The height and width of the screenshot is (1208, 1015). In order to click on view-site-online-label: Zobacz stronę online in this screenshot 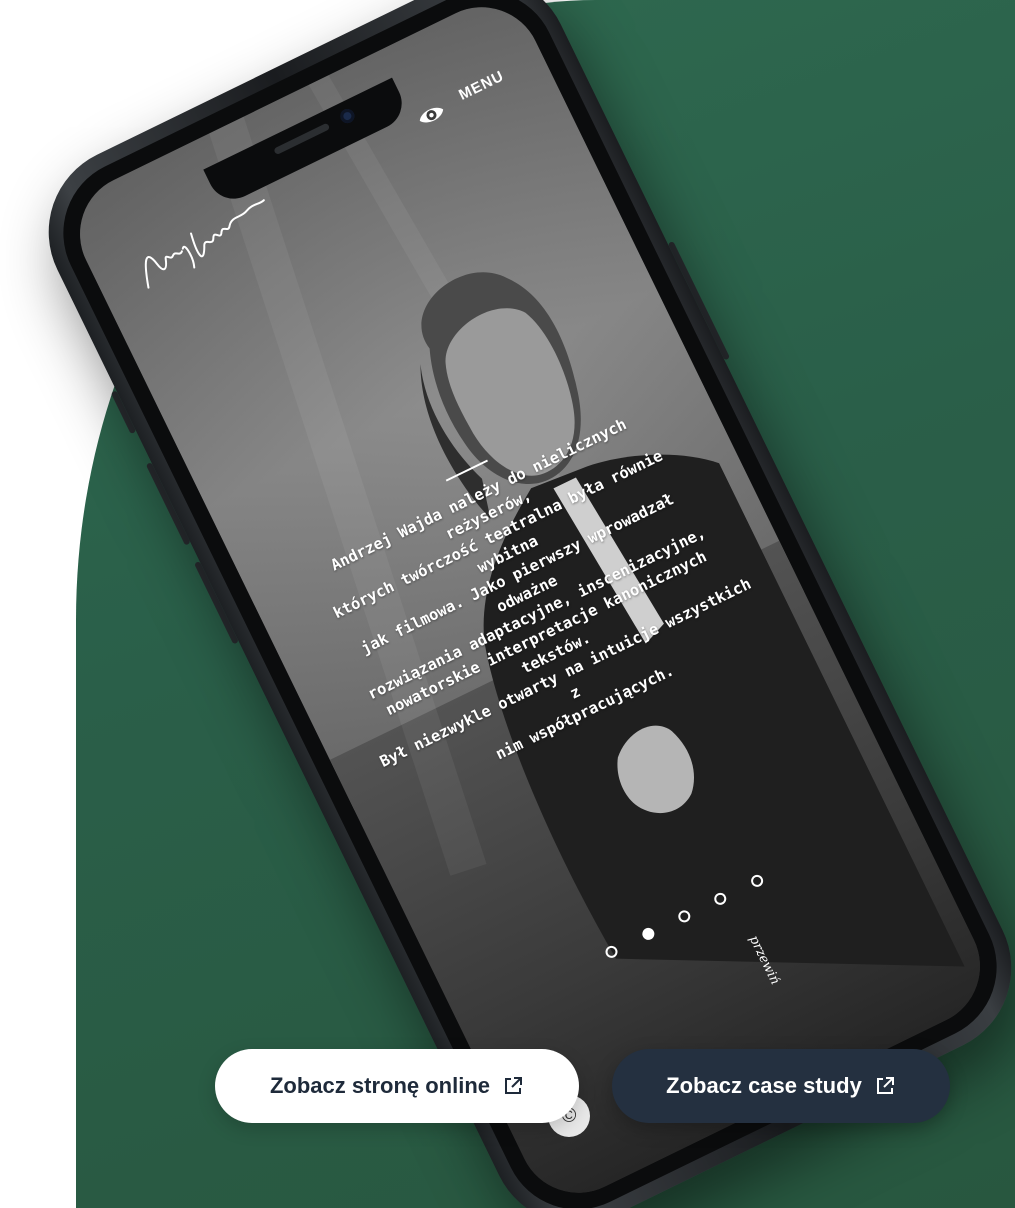, I will do `click(380, 1085)`.